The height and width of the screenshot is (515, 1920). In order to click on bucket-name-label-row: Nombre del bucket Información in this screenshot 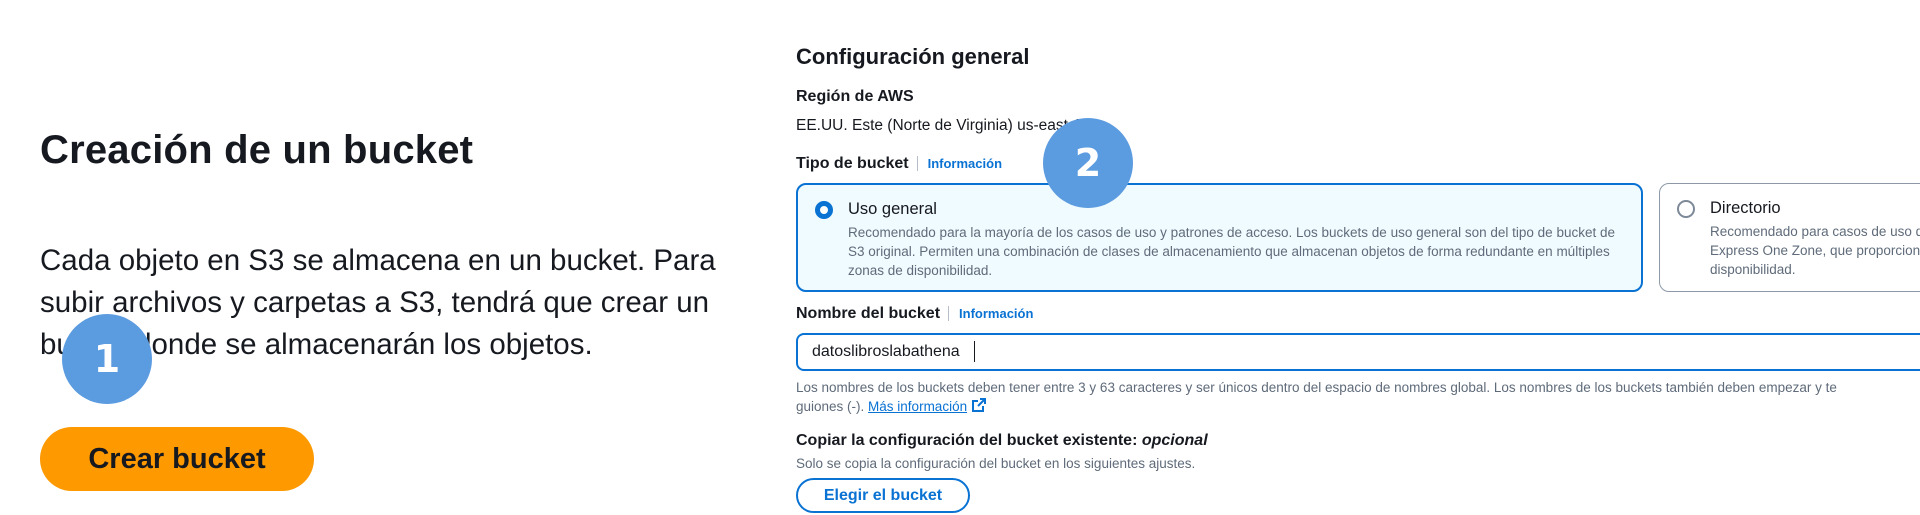, I will do `click(915, 314)`.